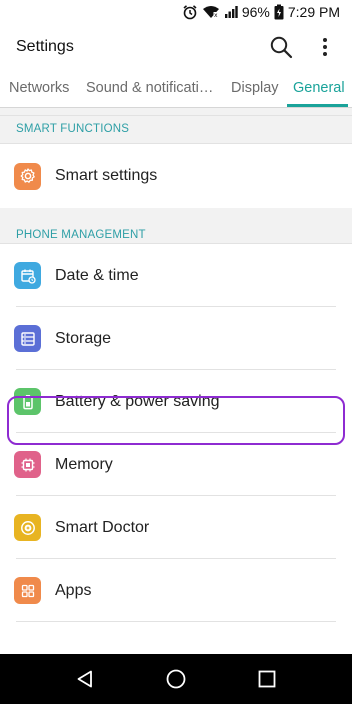 This screenshot has height=704, width=352. What do you see at coordinates (176, 275) in the screenshot?
I see `list-item-date-time: Date & time` at bounding box center [176, 275].